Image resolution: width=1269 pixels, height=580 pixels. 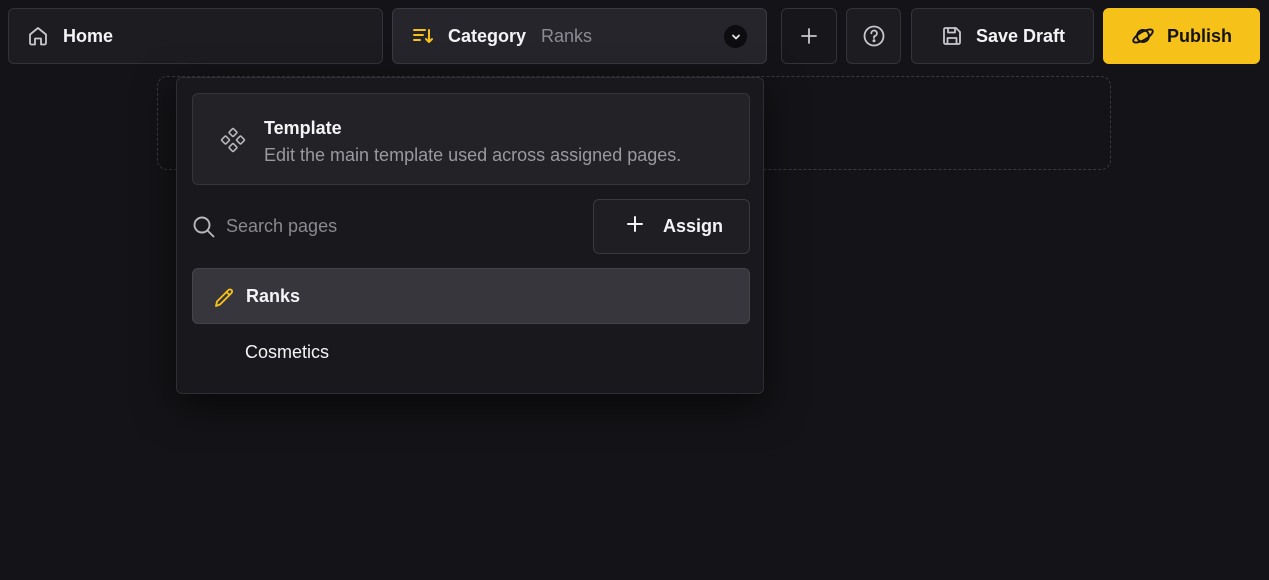 What do you see at coordinates (471, 296) in the screenshot?
I see `page-item-ranks: Ranks` at bounding box center [471, 296].